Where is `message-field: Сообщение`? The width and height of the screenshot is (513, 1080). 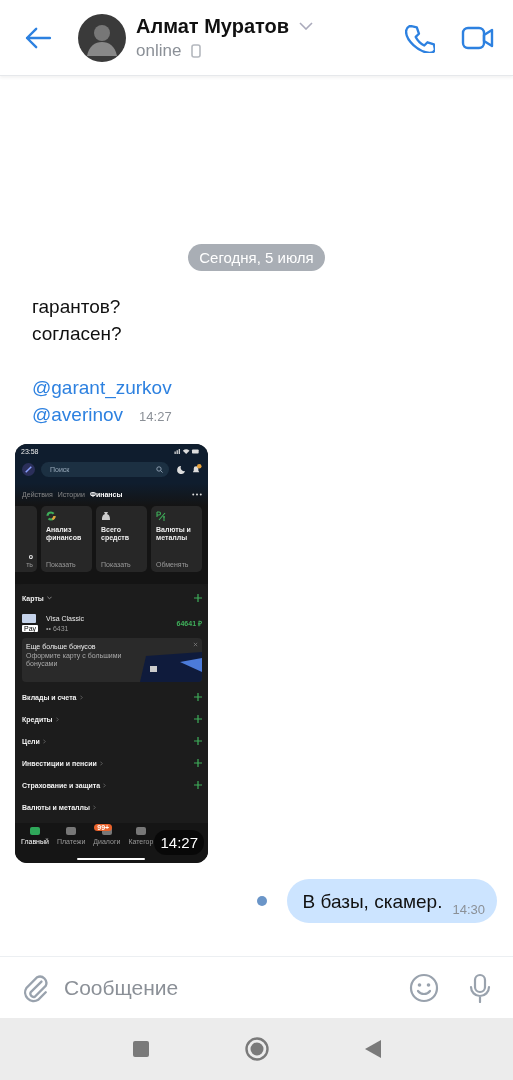 message-field: Сообщение is located at coordinates (228, 987).